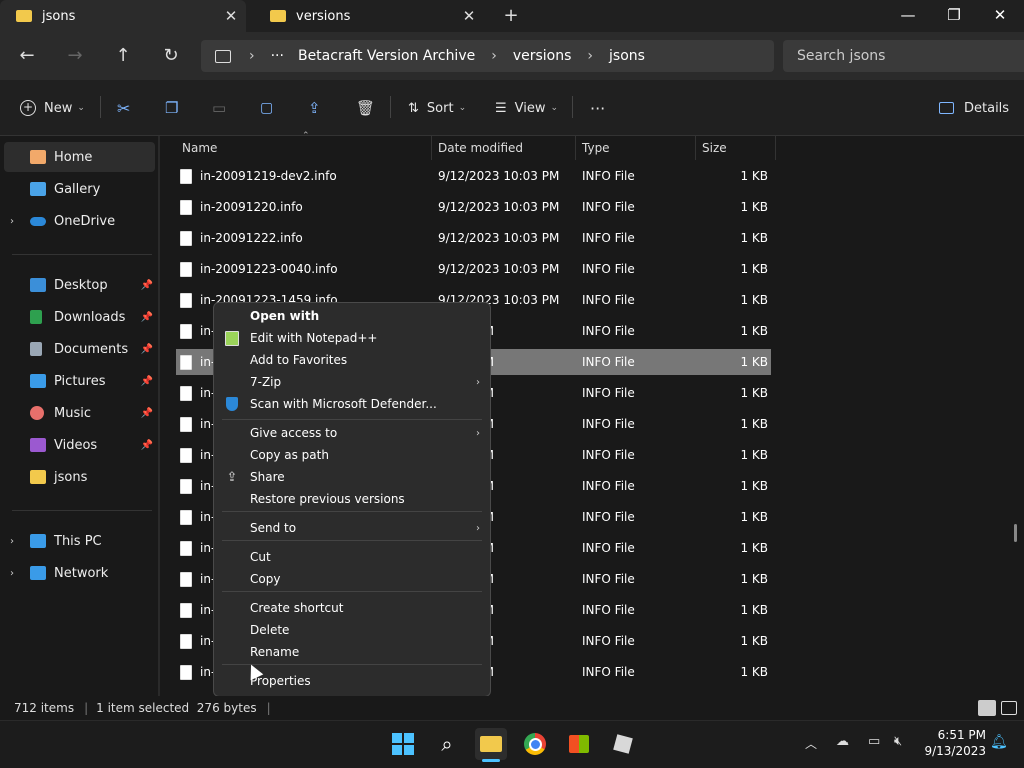 The width and height of the screenshot is (1024, 768). I want to click on menu-item-open-with: Open with, so click(352, 316).